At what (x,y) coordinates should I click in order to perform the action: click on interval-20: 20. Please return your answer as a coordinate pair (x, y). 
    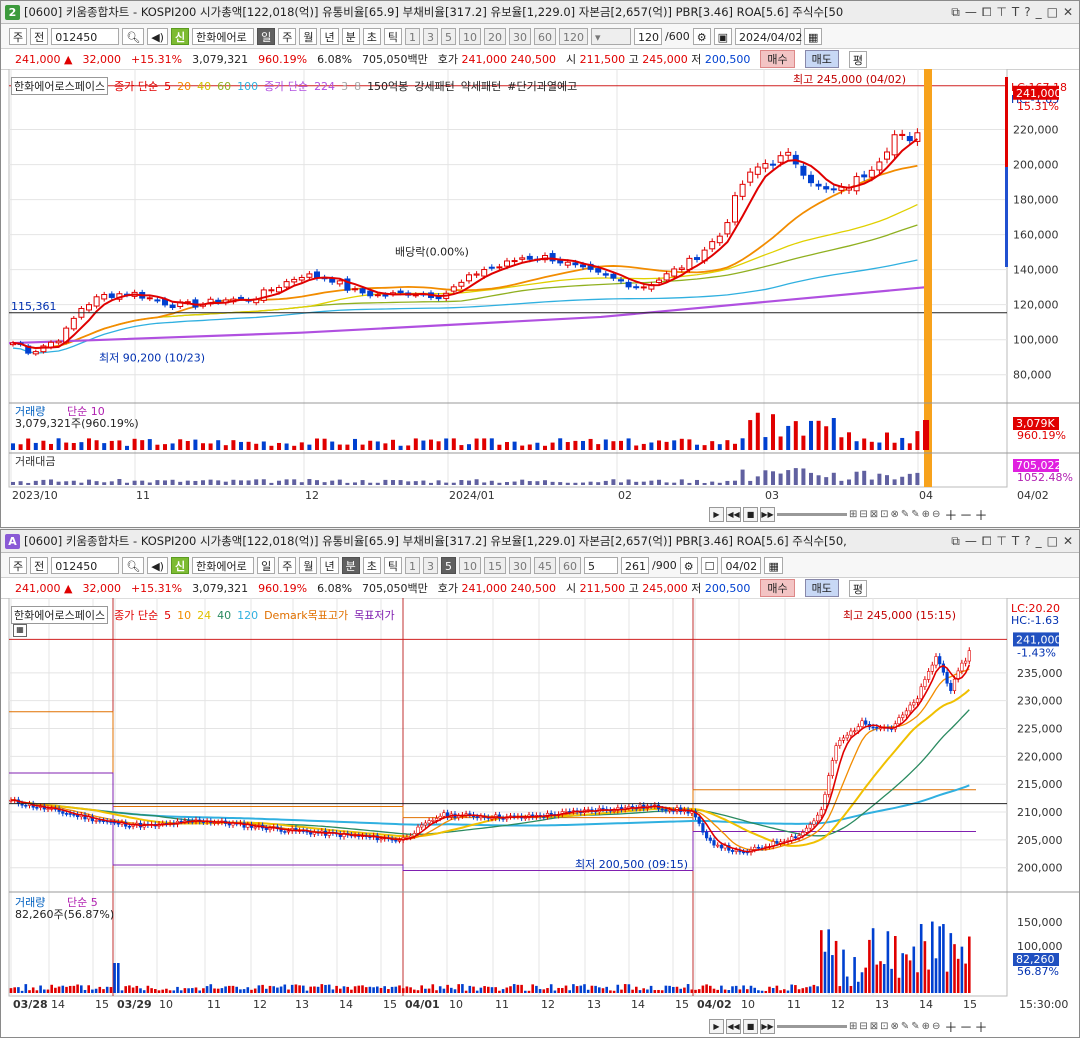
    Looking at the image, I should click on (494, 36).